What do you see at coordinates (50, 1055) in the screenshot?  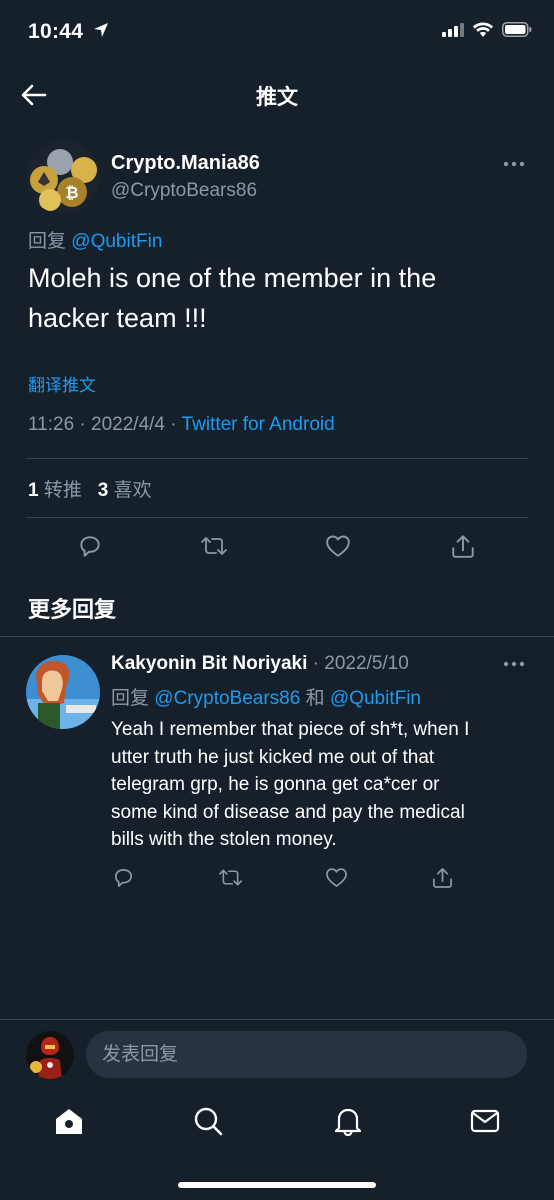 I see `my-avatar` at bounding box center [50, 1055].